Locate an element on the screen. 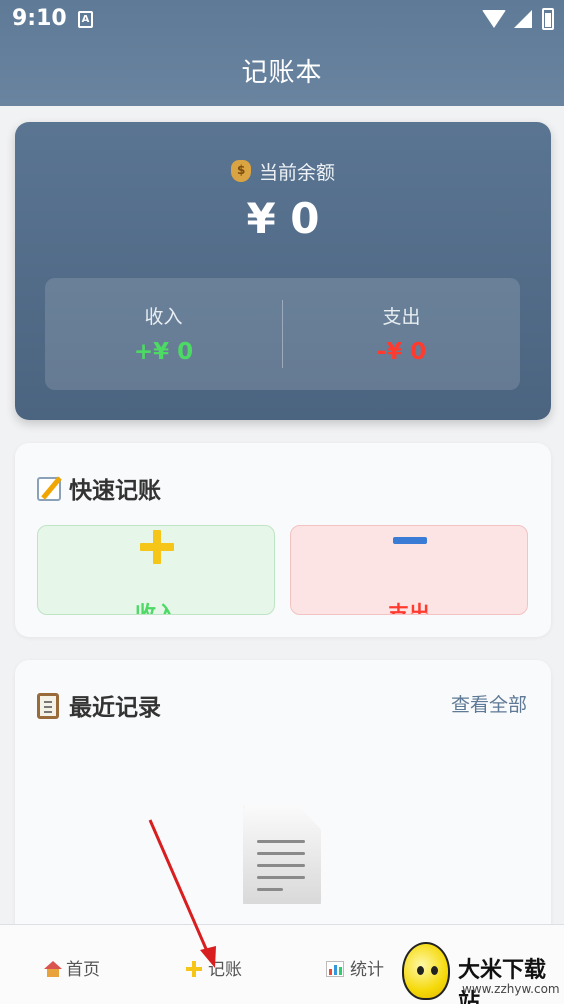 The height and width of the screenshot is (1004, 564). bar-chart-icon is located at coordinates (335, 969).